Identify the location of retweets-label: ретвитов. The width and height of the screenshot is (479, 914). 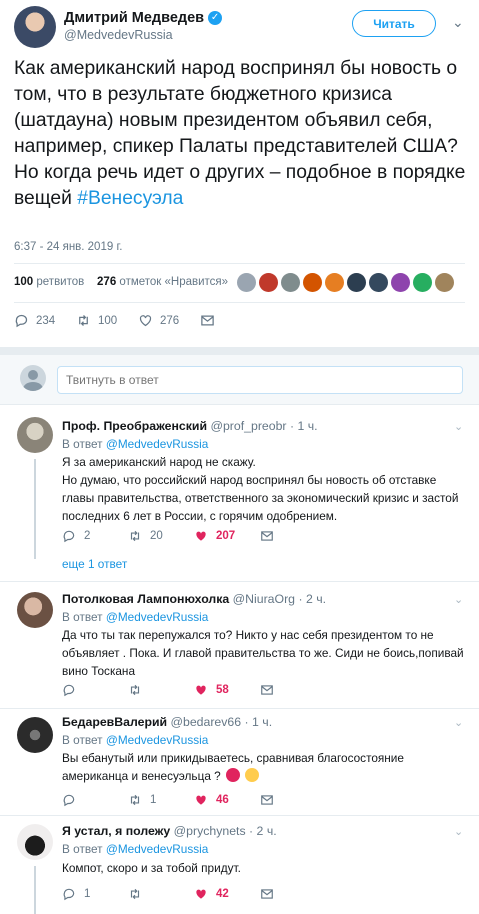
(60, 282).